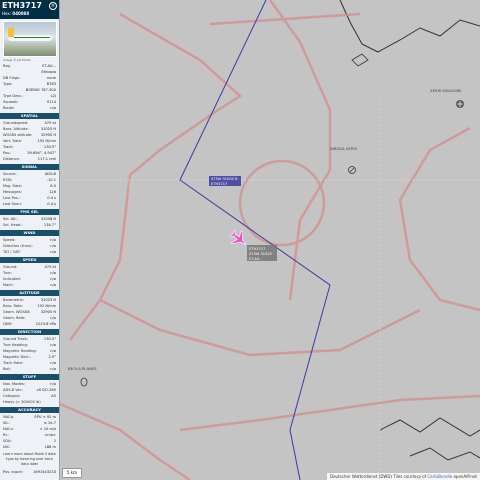 The image size is (480, 480). Describe the element at coordinates (45, 324) in the screenshot. I see `altitude-value: 1013.8 hPa` at that location.